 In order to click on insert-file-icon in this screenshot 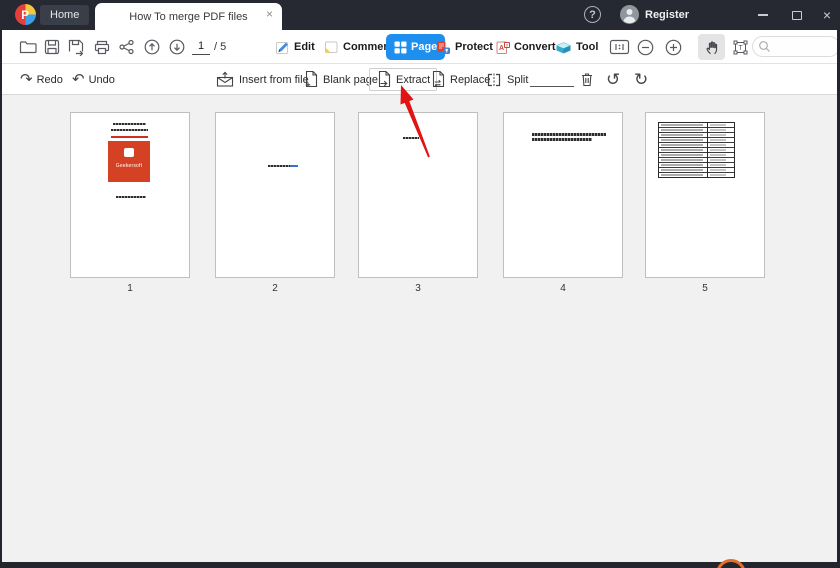, I will do `click(225, 79)`.